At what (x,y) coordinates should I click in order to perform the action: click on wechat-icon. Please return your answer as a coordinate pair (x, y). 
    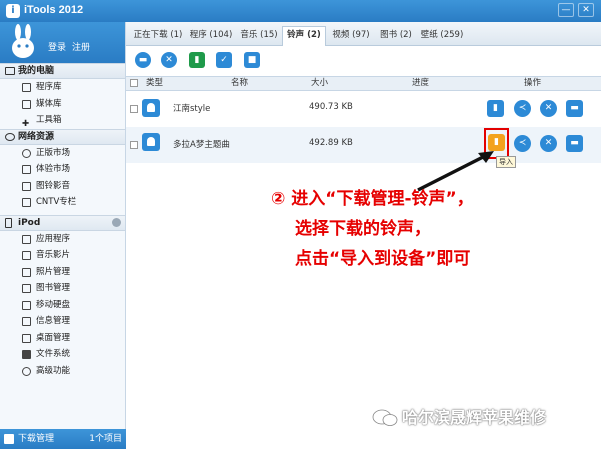
    Looking at the image, I should click on (385, 417).